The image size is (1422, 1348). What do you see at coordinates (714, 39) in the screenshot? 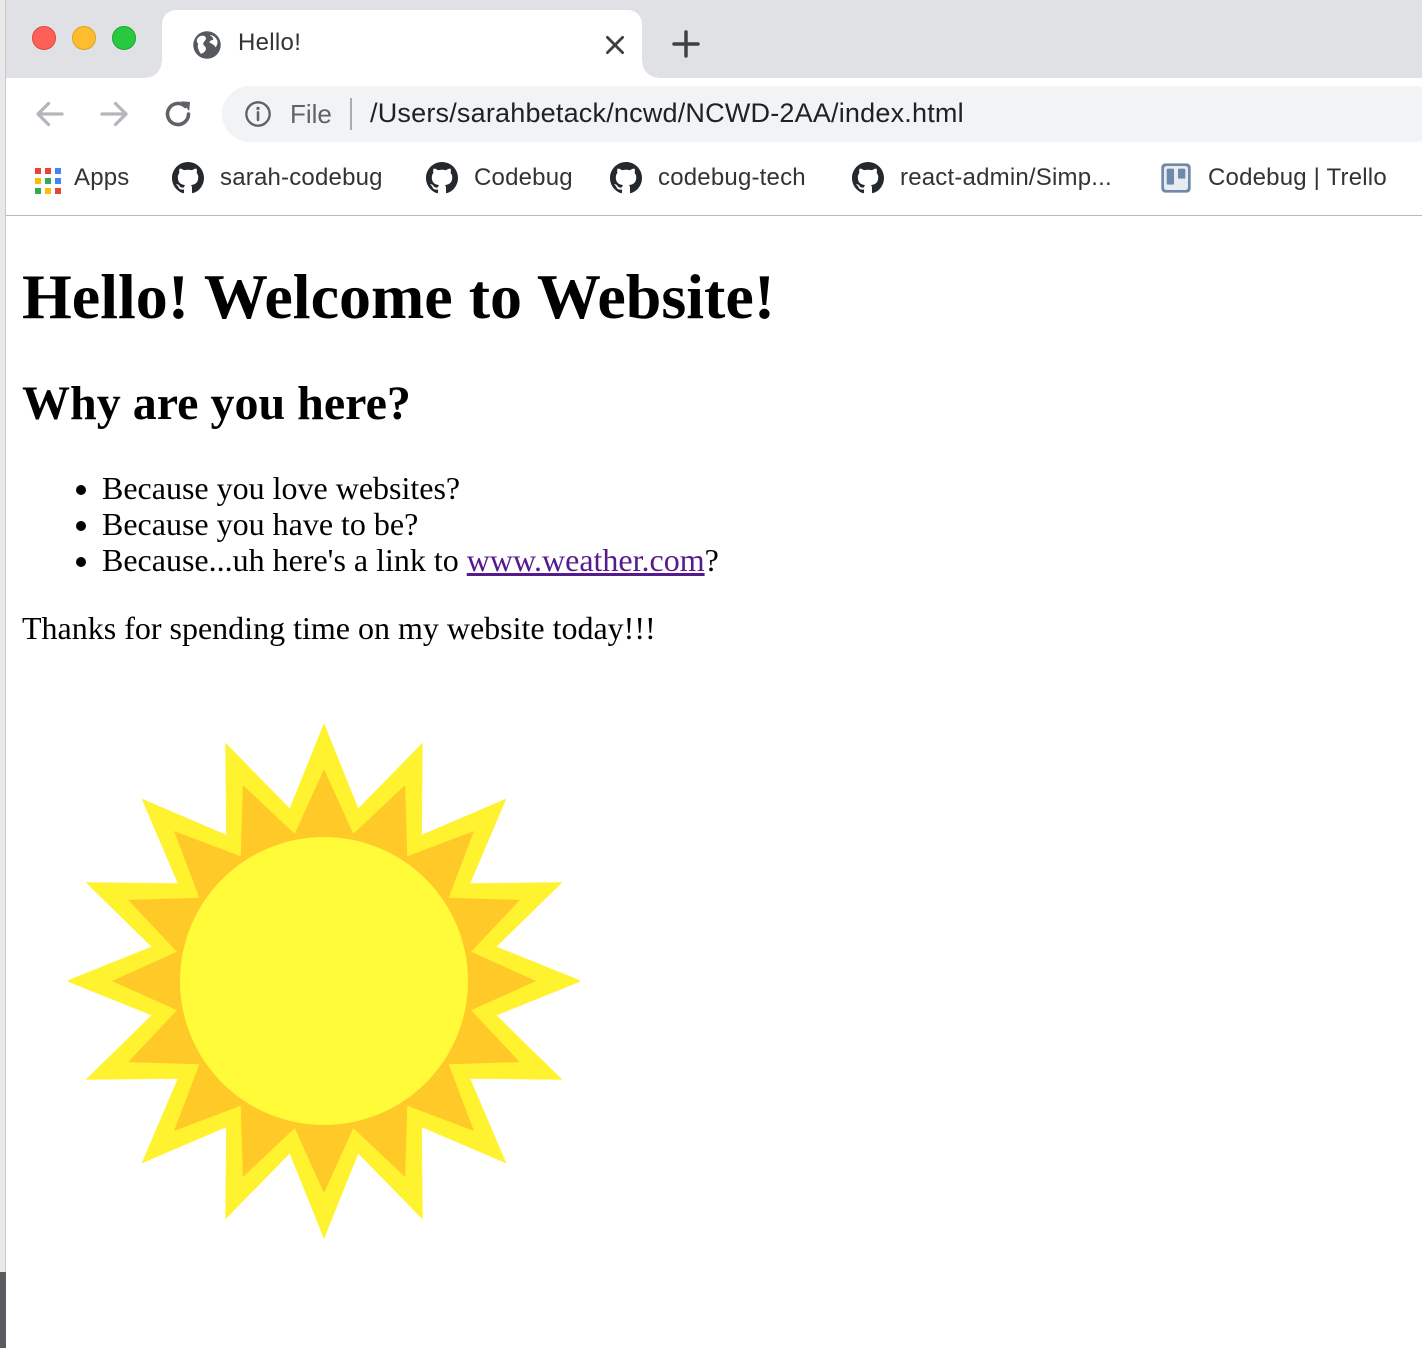
I see `tab-strip: Hello!` at bounding box center [714, 39].